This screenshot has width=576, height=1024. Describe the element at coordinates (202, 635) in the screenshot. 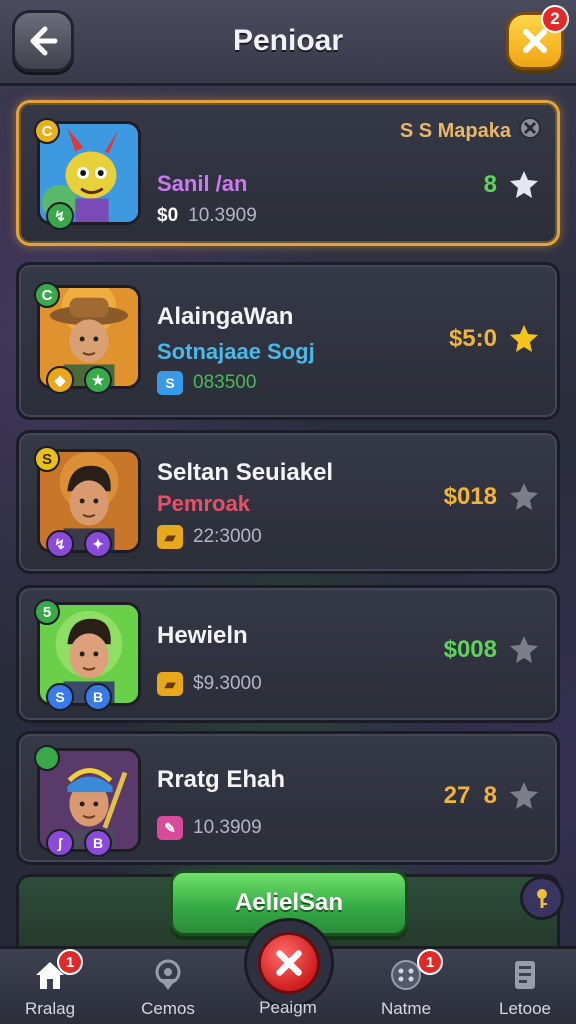

I see `card-name: Hewieln` at that location.